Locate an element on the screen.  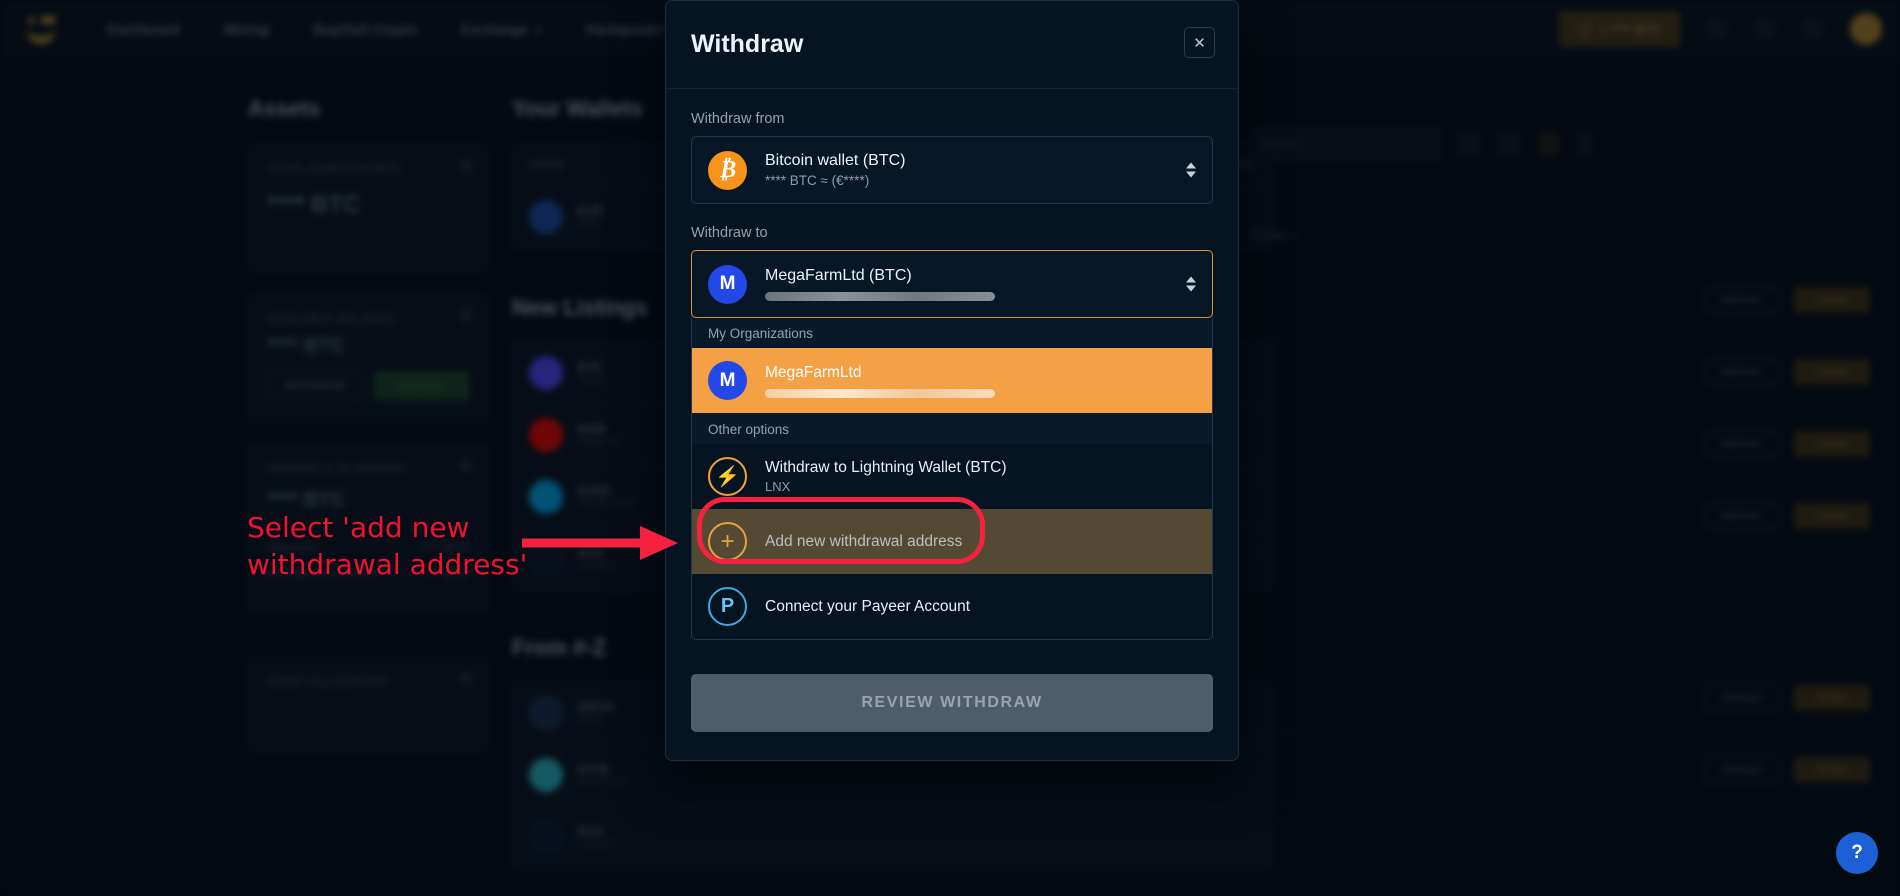
plus-icon: + is located at coordinates (727, 541).